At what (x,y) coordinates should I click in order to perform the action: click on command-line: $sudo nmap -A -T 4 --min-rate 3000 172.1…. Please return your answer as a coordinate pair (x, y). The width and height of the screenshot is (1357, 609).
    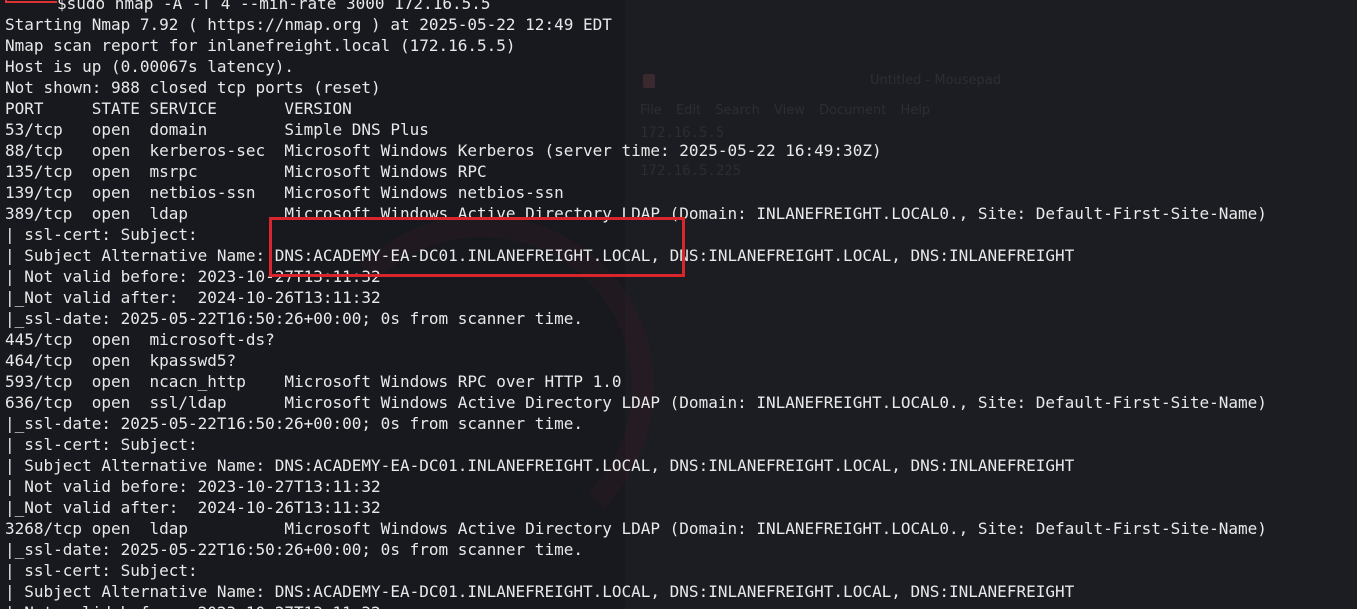
    Looking at the image, I should click on (636, 7).